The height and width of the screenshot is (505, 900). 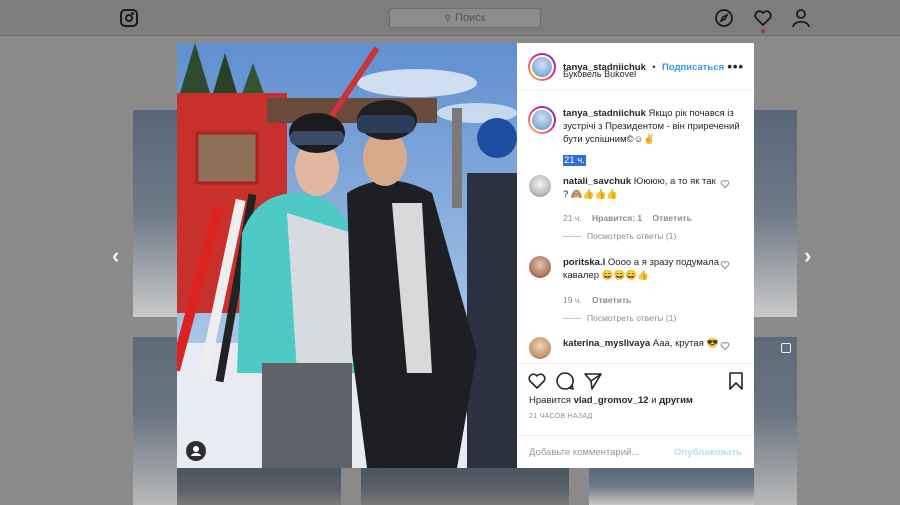 I want to click on tagged-users-button, so click(x=196, y=451).